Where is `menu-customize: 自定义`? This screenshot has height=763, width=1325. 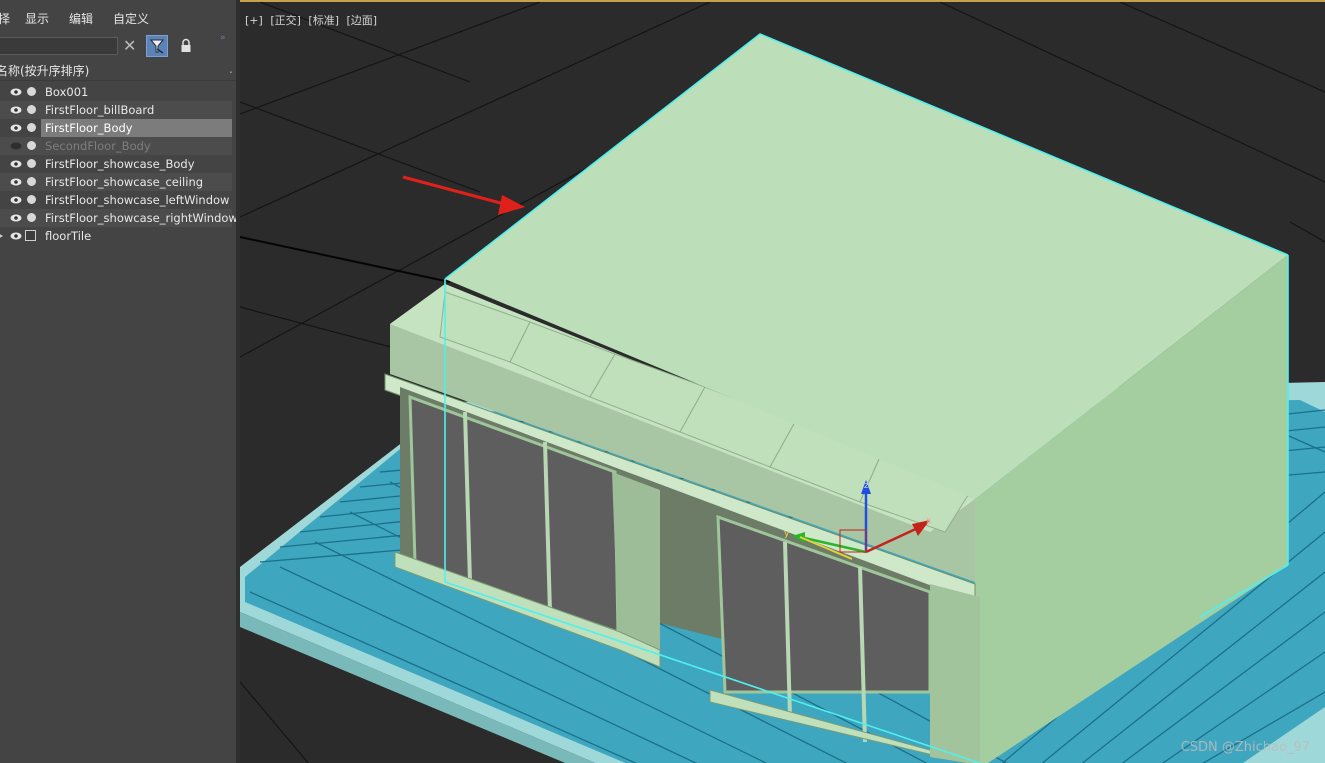
menu-customize: 自定义 is located at coordinates (131, 18).